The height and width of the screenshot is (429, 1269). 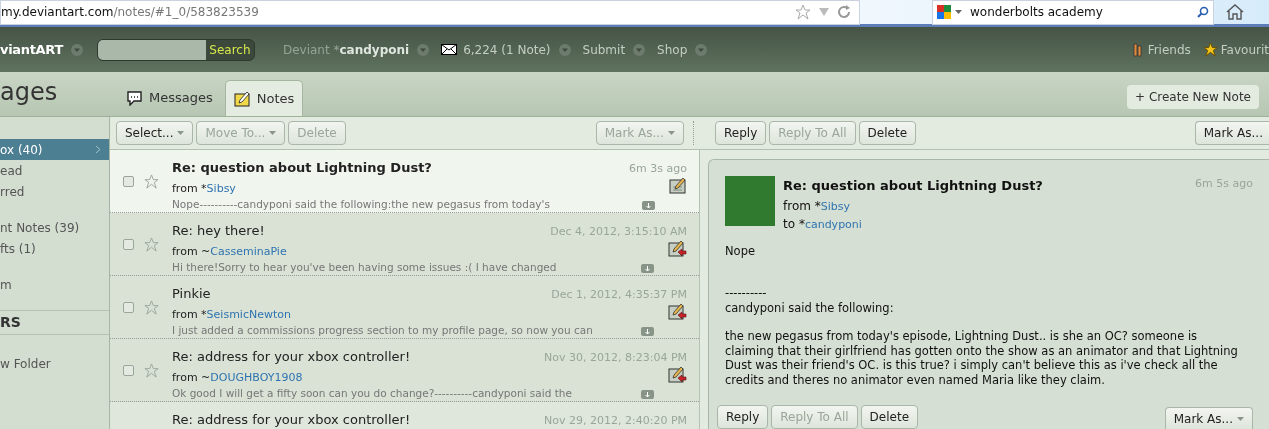 I want to click on page-title: ages, so click(x=29, y=92).